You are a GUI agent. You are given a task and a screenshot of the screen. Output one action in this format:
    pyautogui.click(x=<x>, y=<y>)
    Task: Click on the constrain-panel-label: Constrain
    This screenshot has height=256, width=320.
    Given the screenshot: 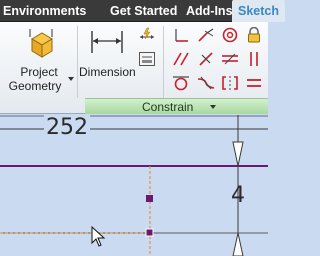 What is the action you would take?
    pyautogui.click(x=168, y=107)
    